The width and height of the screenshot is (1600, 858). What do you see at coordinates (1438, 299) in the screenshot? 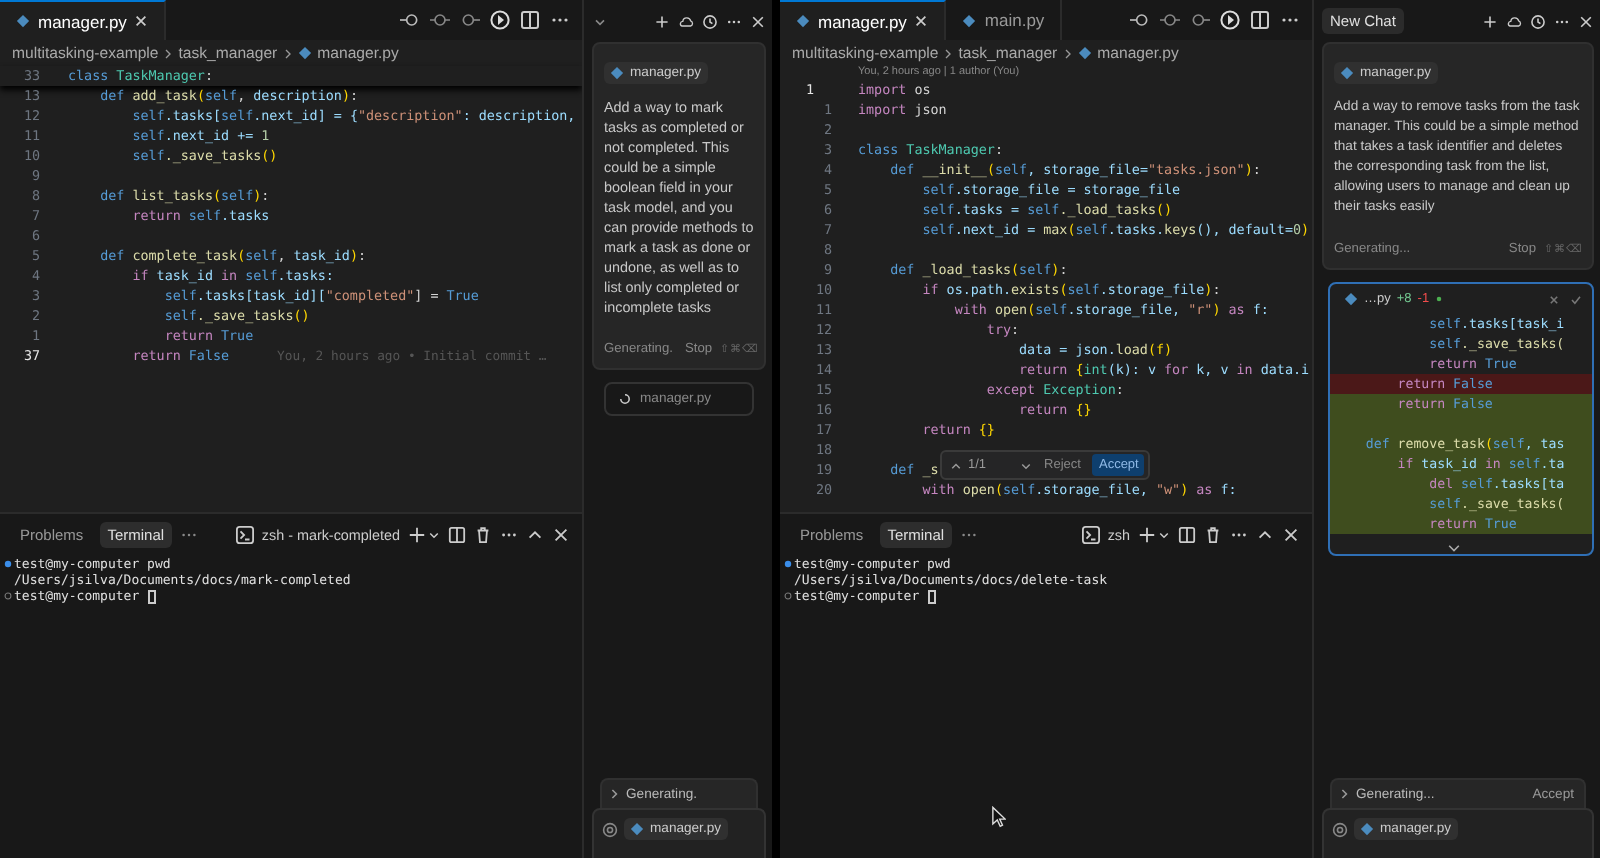
I see `unsaved-dot` at bounding box center [1438, 299].